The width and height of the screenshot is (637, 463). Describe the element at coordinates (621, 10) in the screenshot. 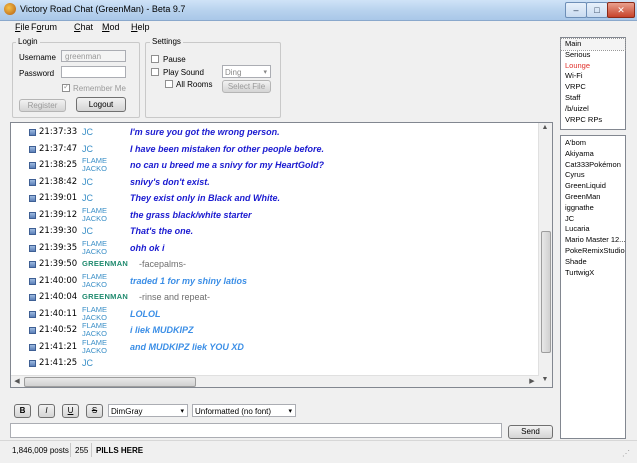

I see `close-button: ✕` at that location.